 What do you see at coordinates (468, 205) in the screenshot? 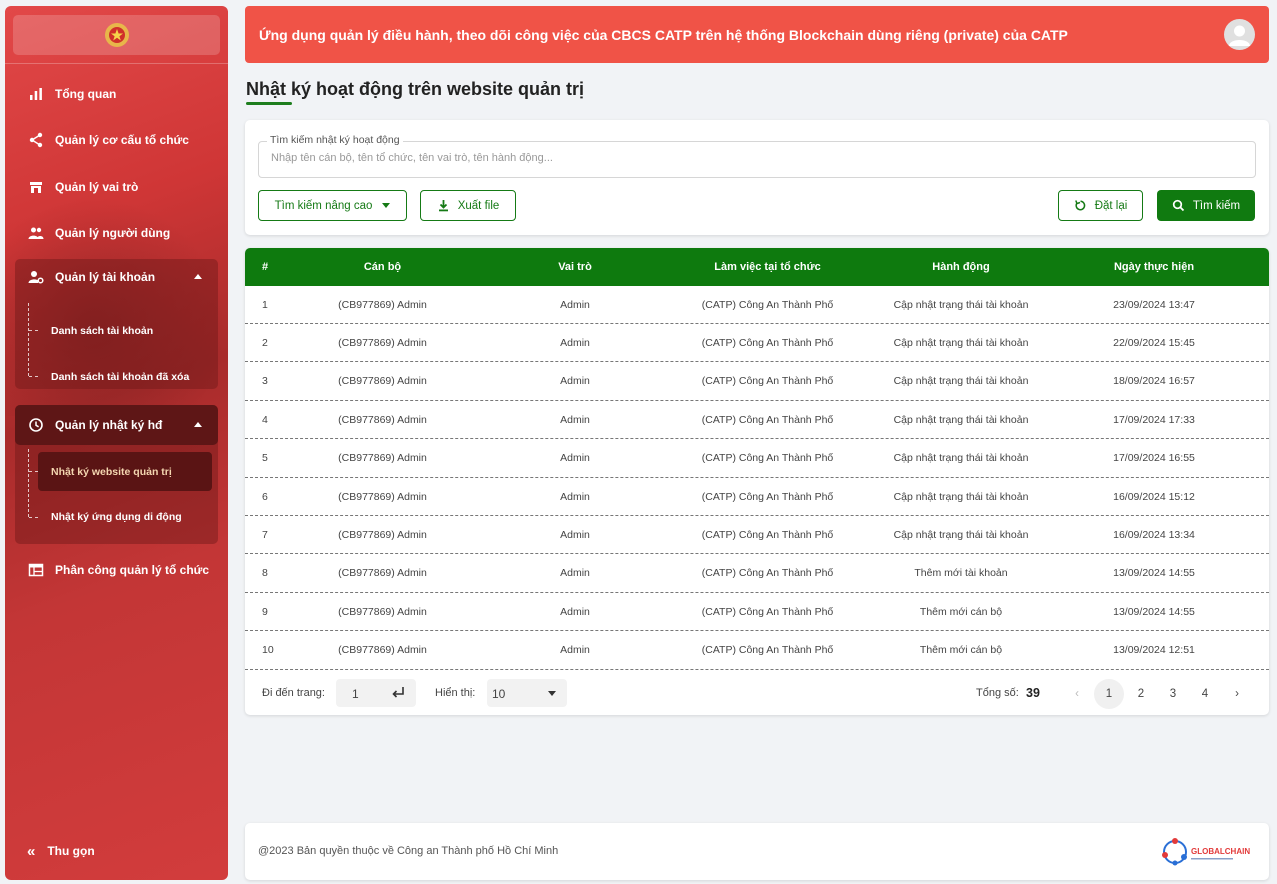
I see `export-file-button: Xuất file` at bounding box center [468, 205].